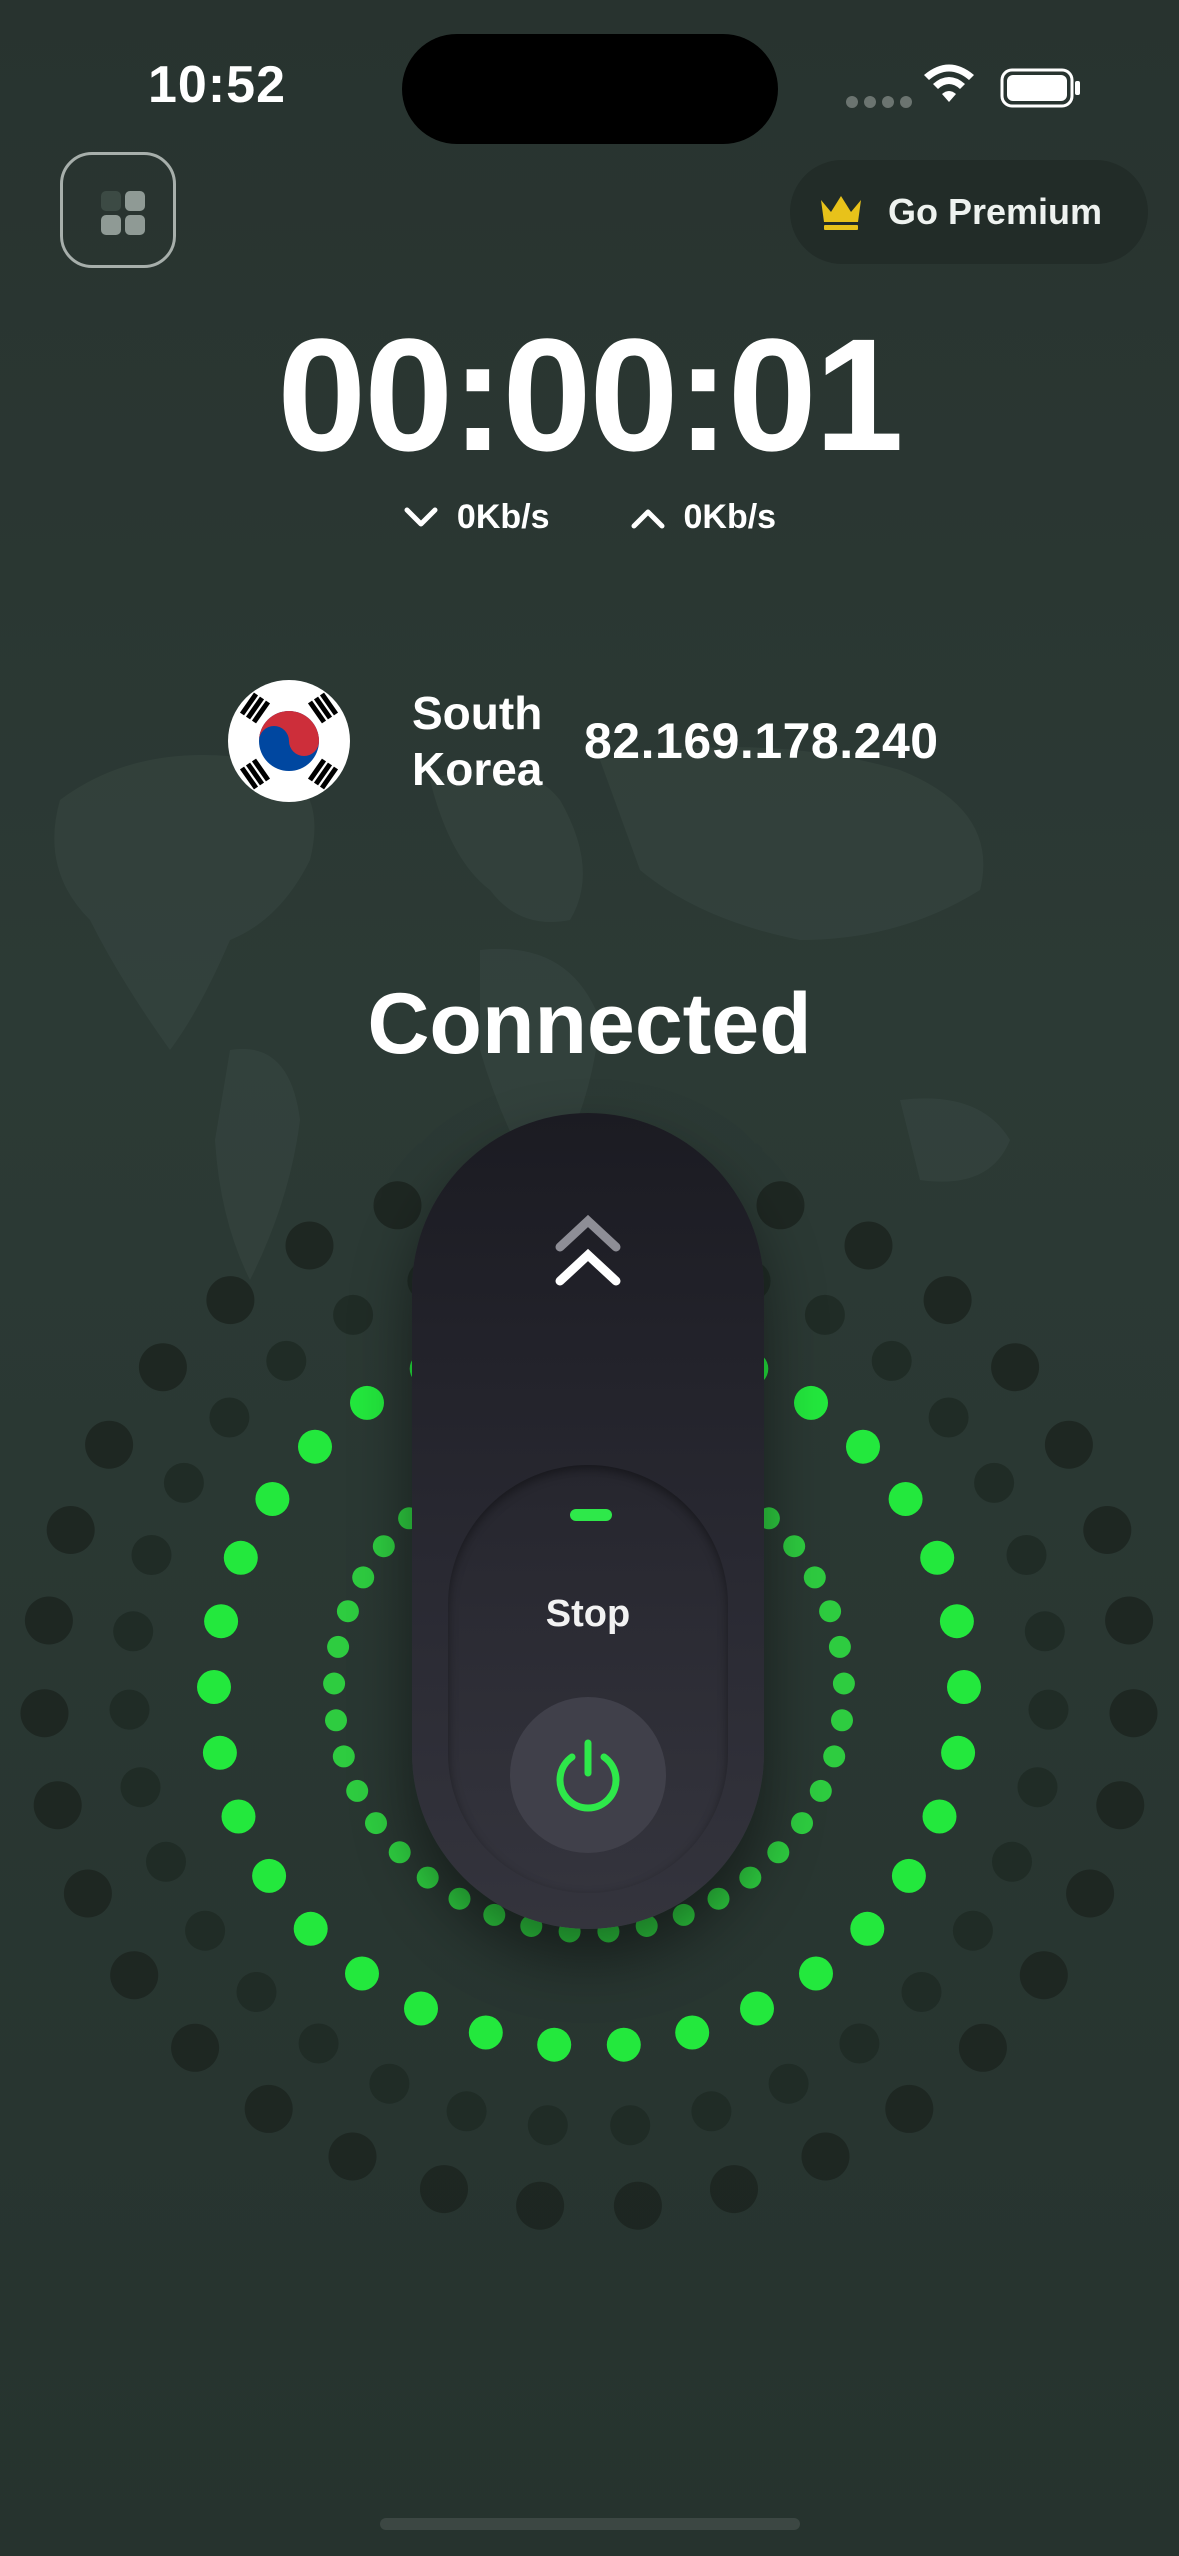 This screenshot has height=2556, width=1179. What do you see at coordinates (730, 517) in the screenshot?
I see `upload-speed-value: 0Kb/s` at bounding box center [730, 517].